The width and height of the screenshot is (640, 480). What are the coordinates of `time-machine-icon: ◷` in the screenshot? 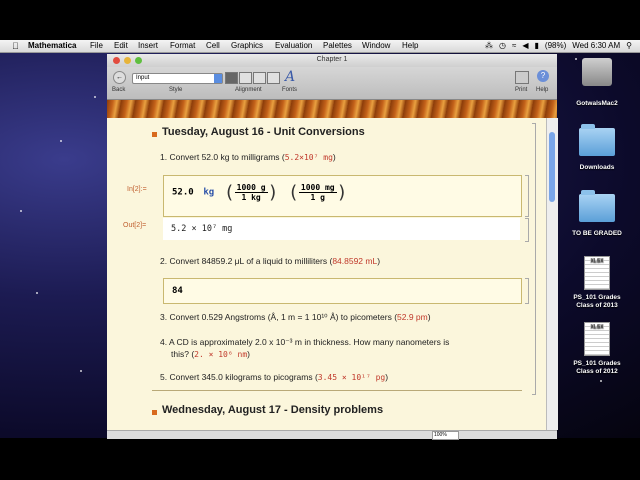 It's located at (502, 45).